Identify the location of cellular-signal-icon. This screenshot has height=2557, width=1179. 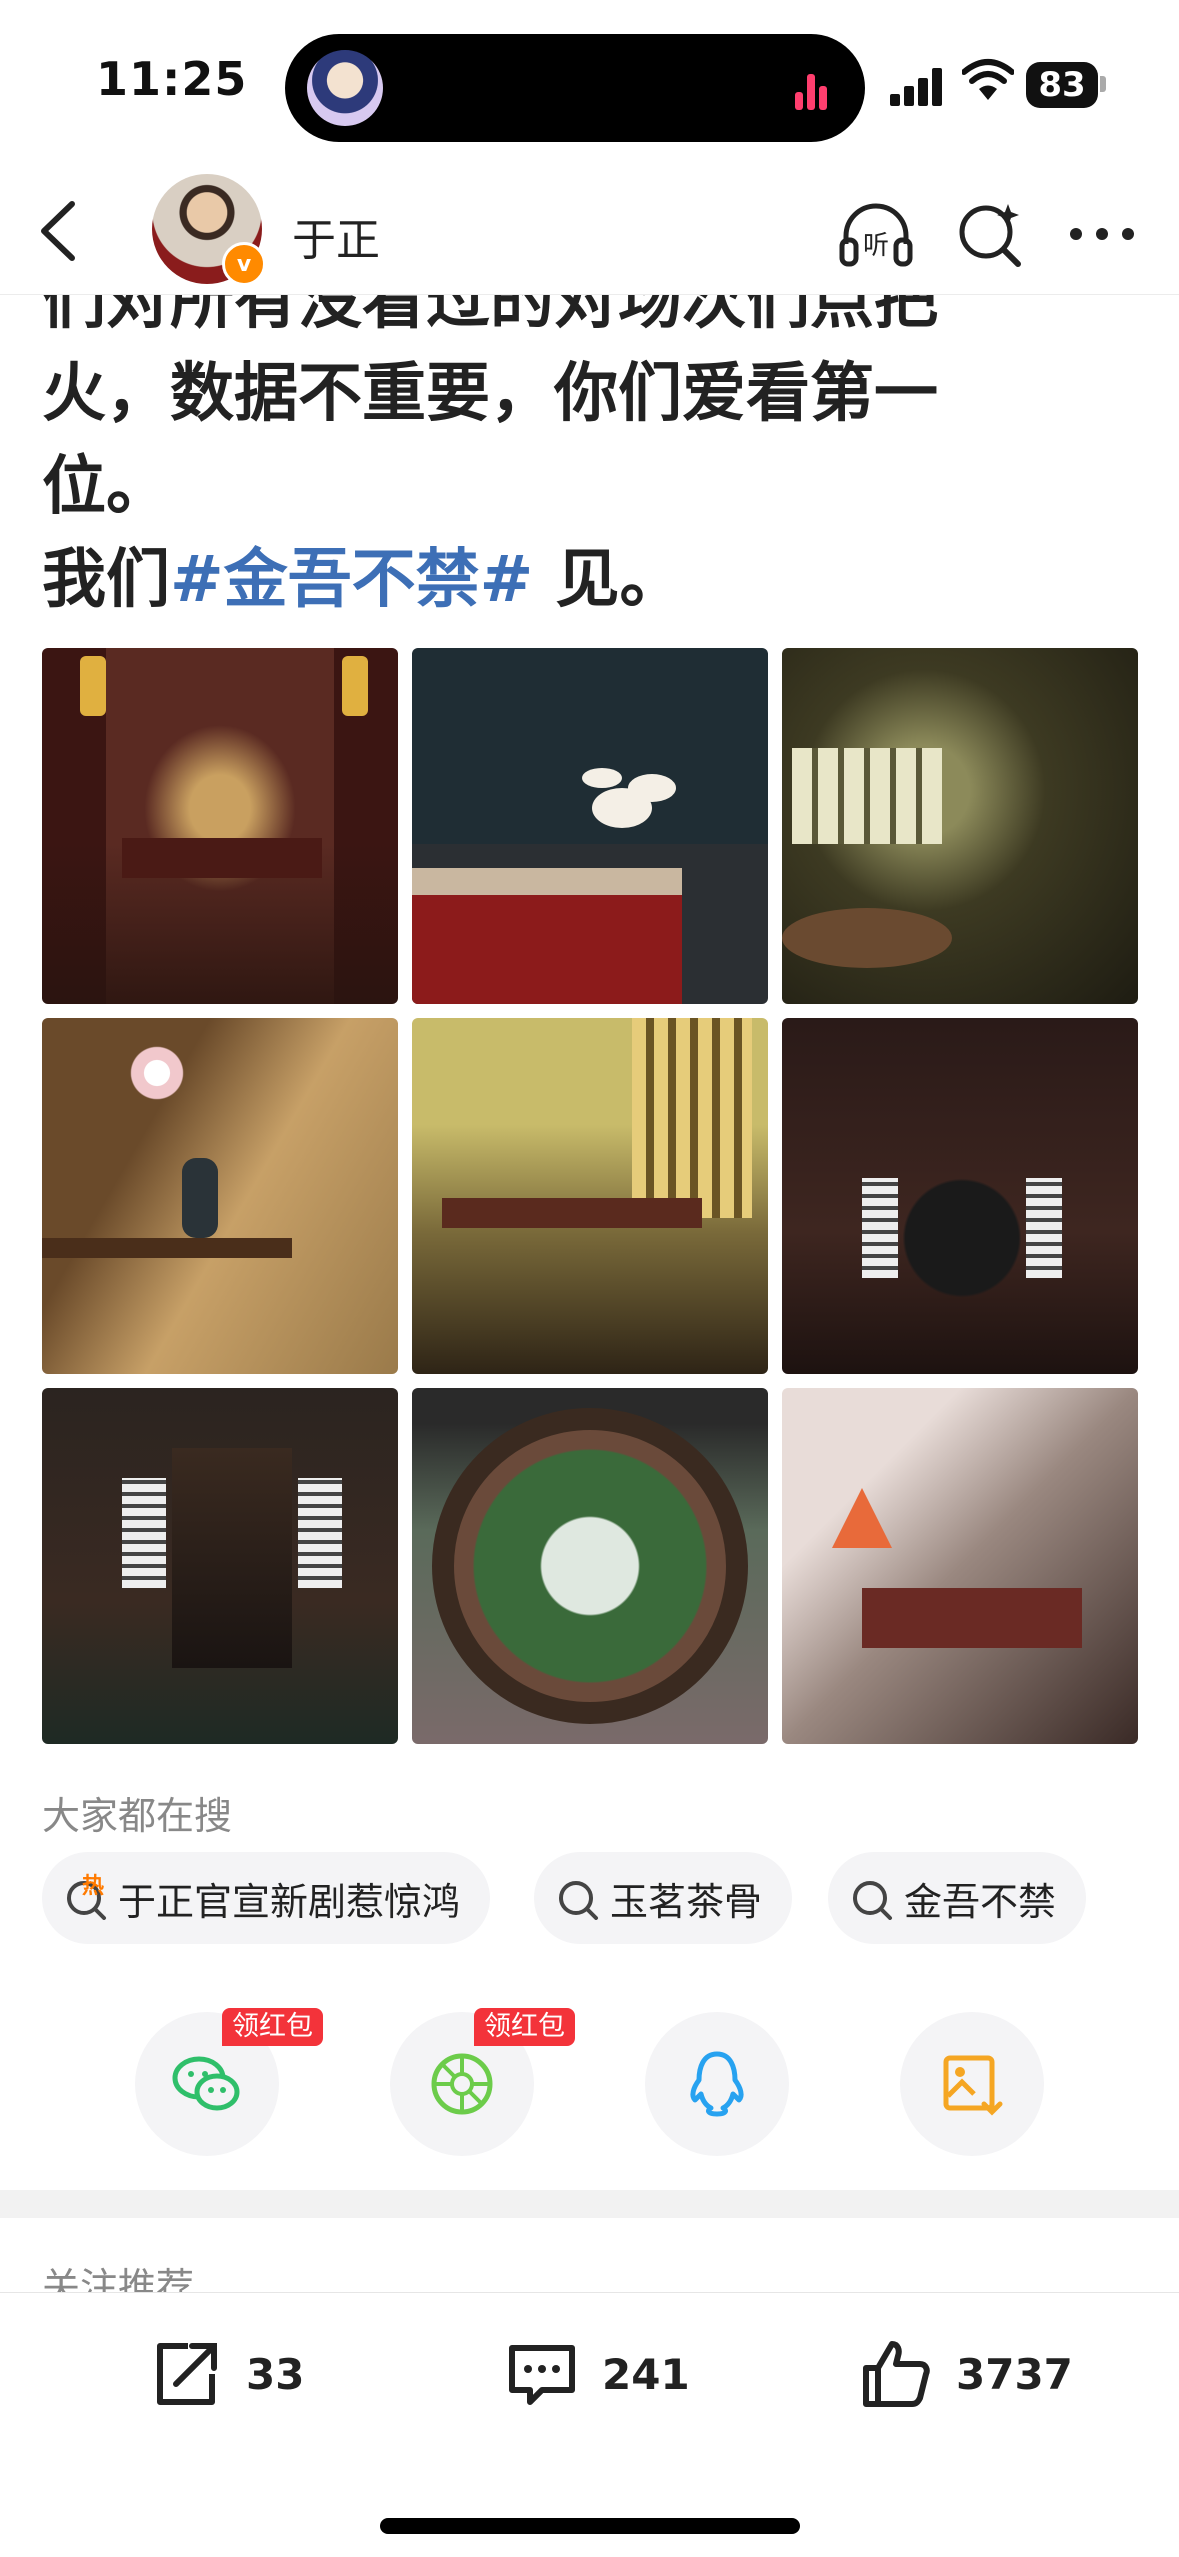
(918, 86).